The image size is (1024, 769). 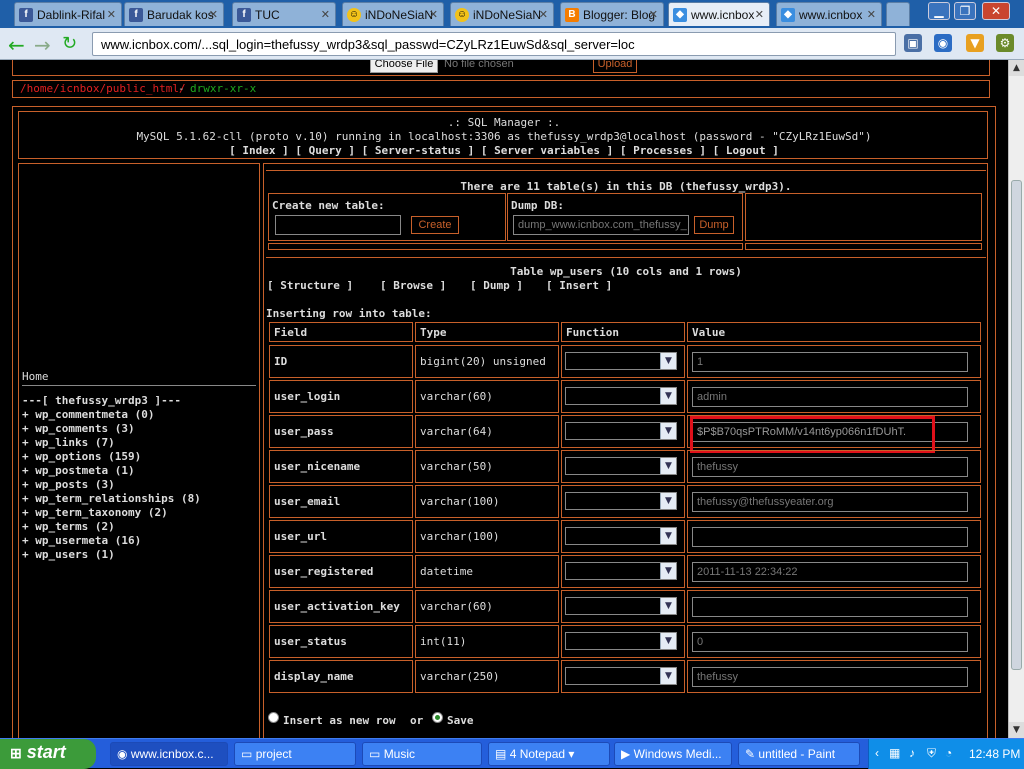 What do you see at coordinates (16, 45) in the screenshot?
I see `back-arrow-icon: ←` at bounding box center [16, 45].